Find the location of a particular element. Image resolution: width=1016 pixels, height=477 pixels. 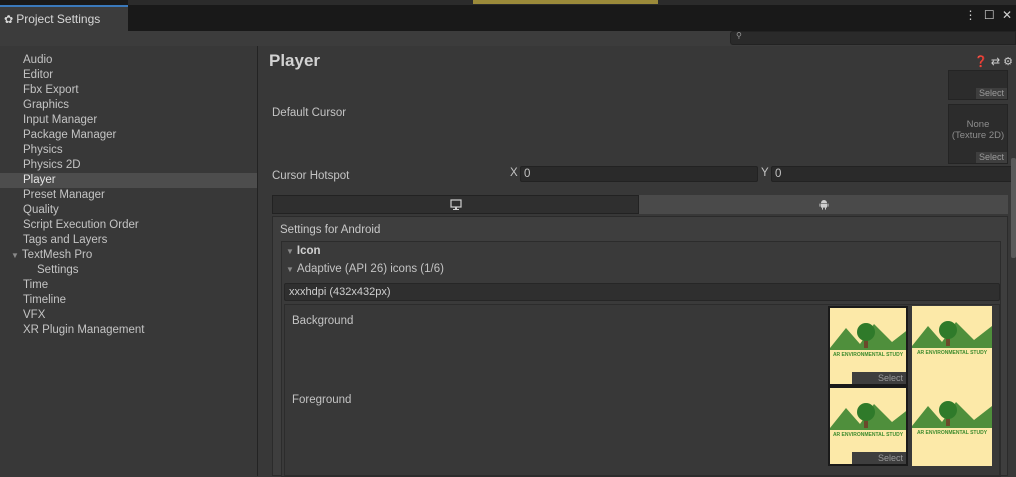

sidebar-item-timeline: Timeline is located at coordinates (128, 300).